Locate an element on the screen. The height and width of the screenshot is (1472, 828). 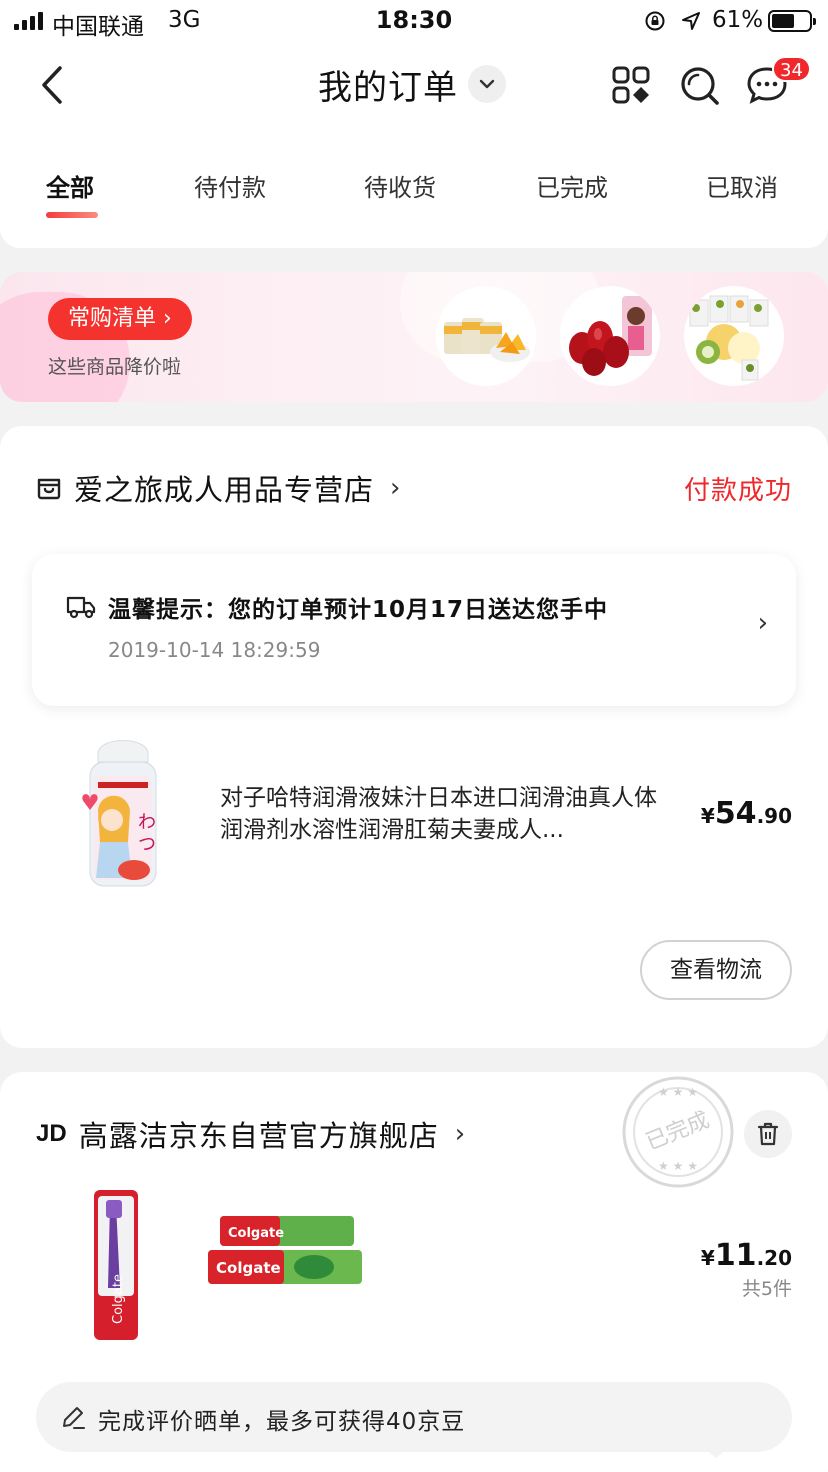
delivery-tip-title: 温馨提示：您的订单预计10月17日送达您手中 is located at coordinates (358, 610).